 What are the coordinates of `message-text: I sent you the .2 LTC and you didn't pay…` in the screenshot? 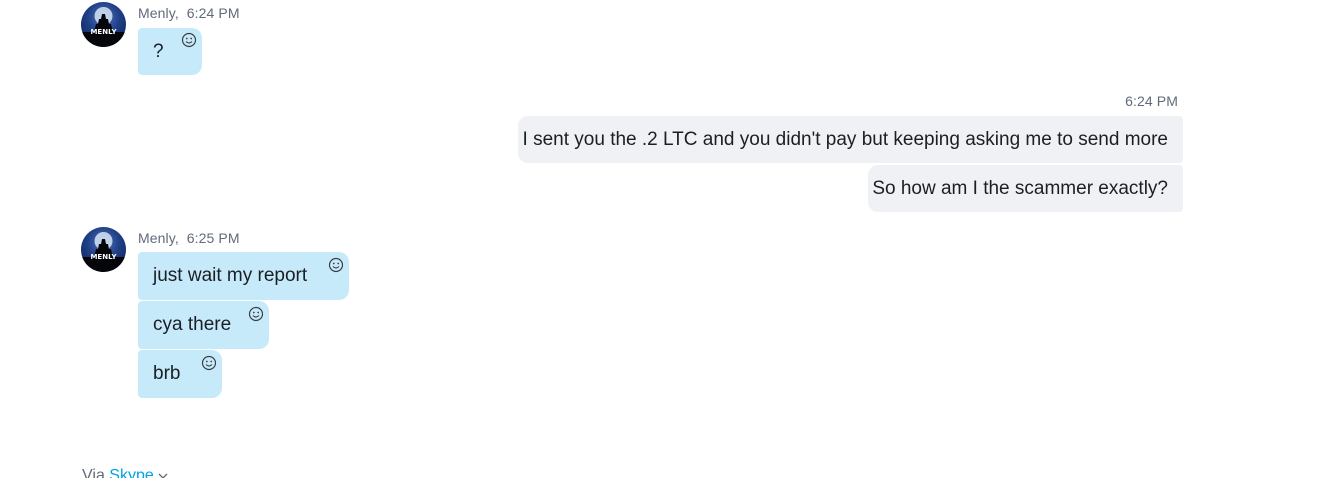 It's located at (845, 139).